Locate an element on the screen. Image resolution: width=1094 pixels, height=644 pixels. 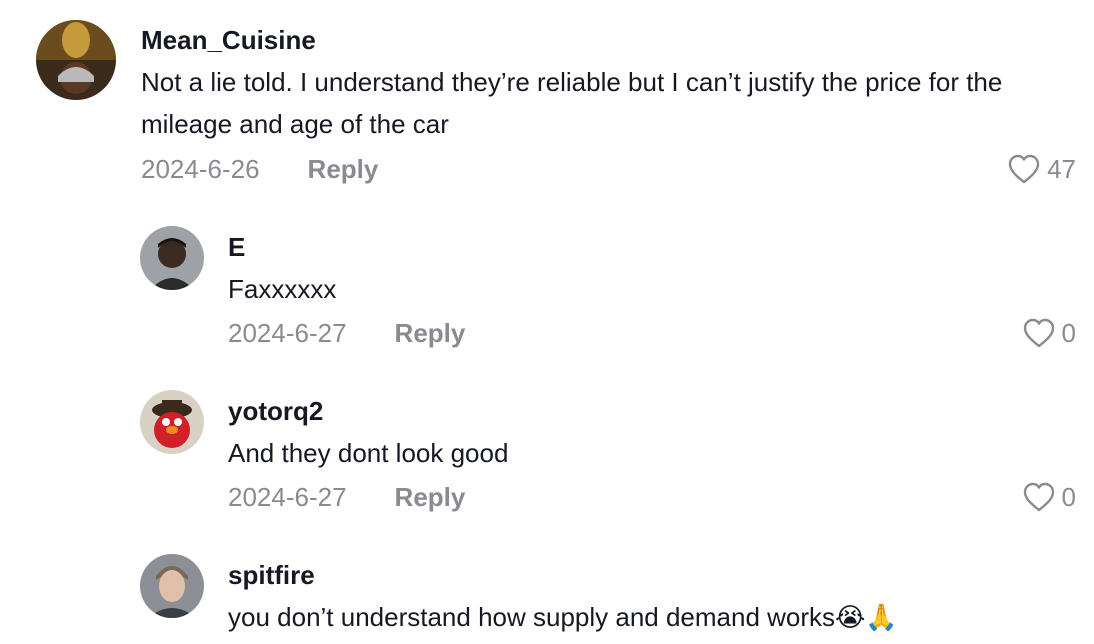
comment-username: yotorq2 is located at coordinates (275, 411).